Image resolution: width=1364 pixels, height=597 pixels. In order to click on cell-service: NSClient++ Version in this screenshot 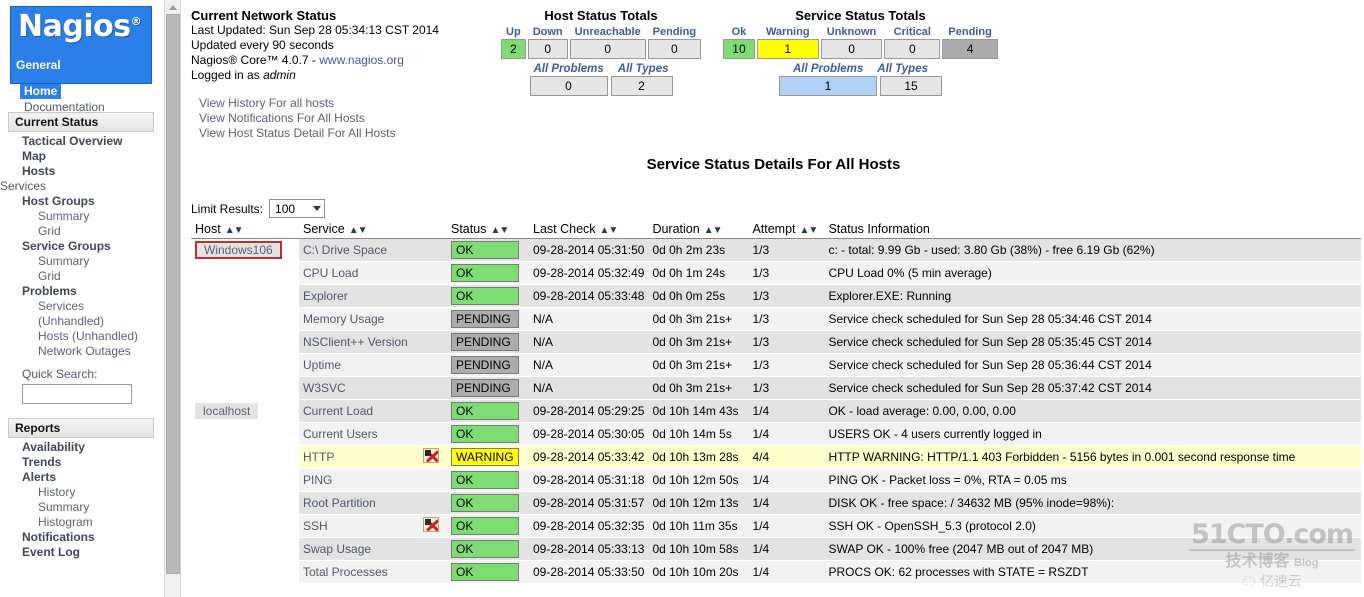, I will do `click(373, 342)`.